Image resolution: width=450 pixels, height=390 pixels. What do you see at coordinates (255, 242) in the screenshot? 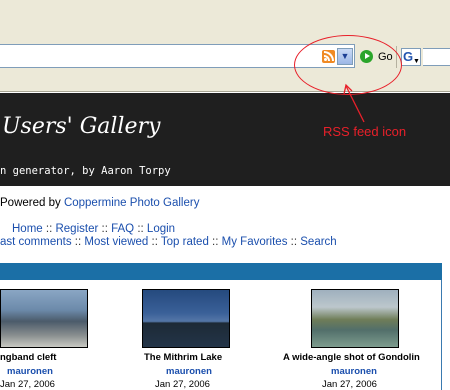
I see `nav-my-favorites-link: My Favorites` at bounding box center [255, 242].